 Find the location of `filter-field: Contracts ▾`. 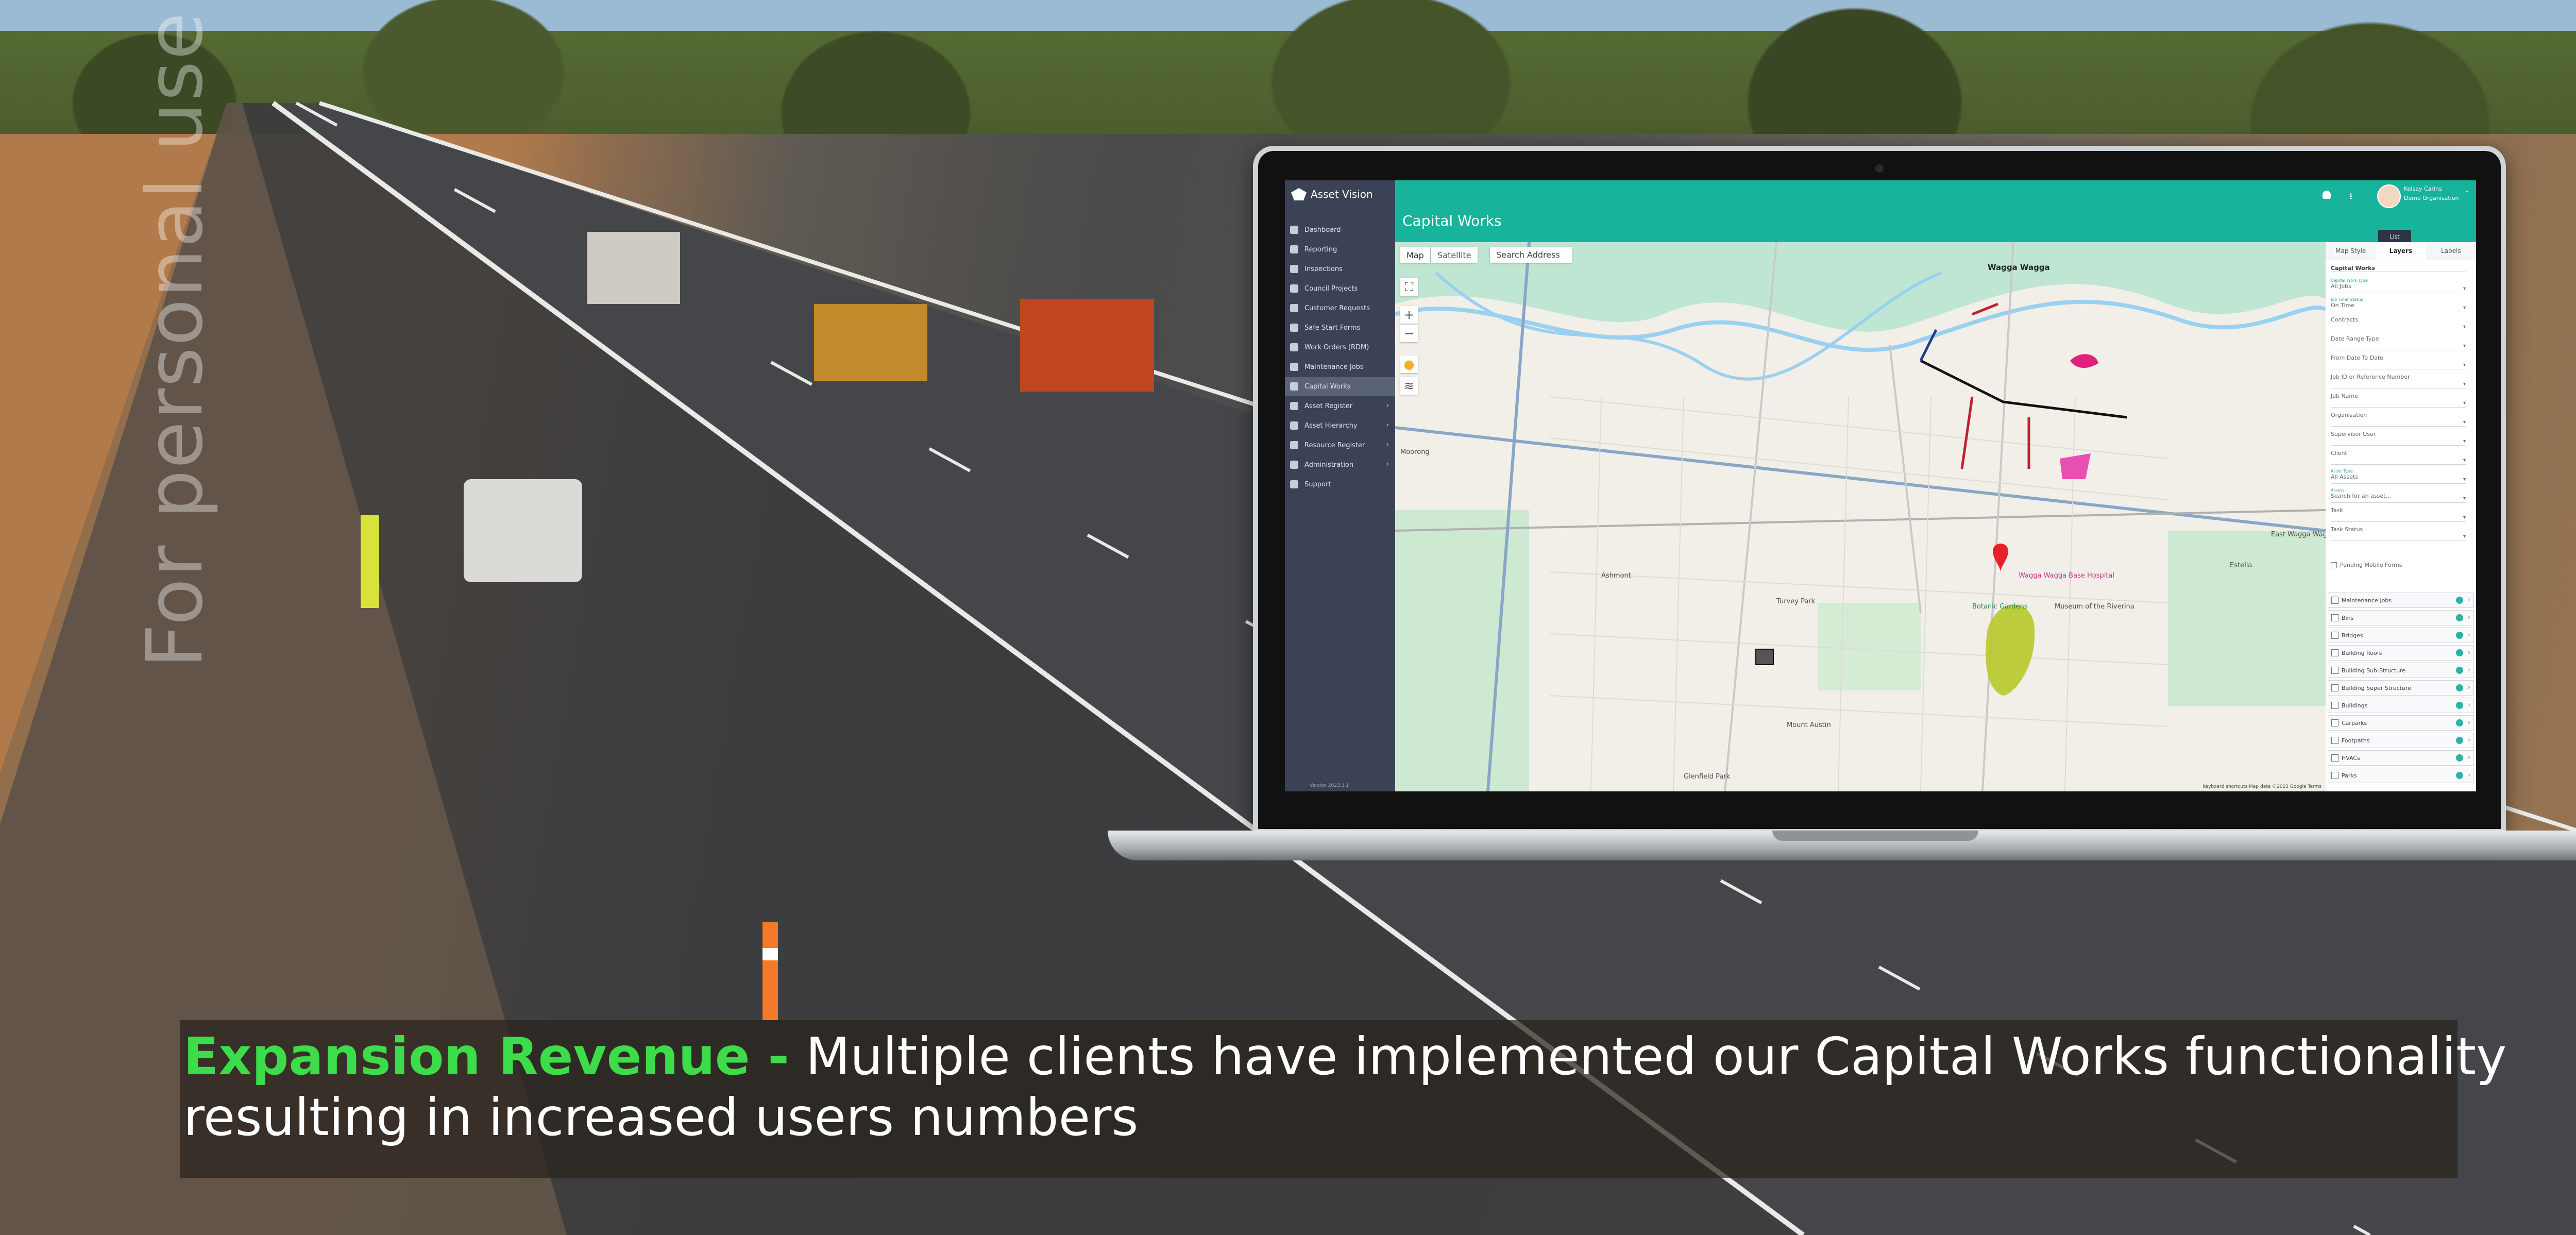

filter-field: Contracts ▾ is located at coordinates (2398, 323).